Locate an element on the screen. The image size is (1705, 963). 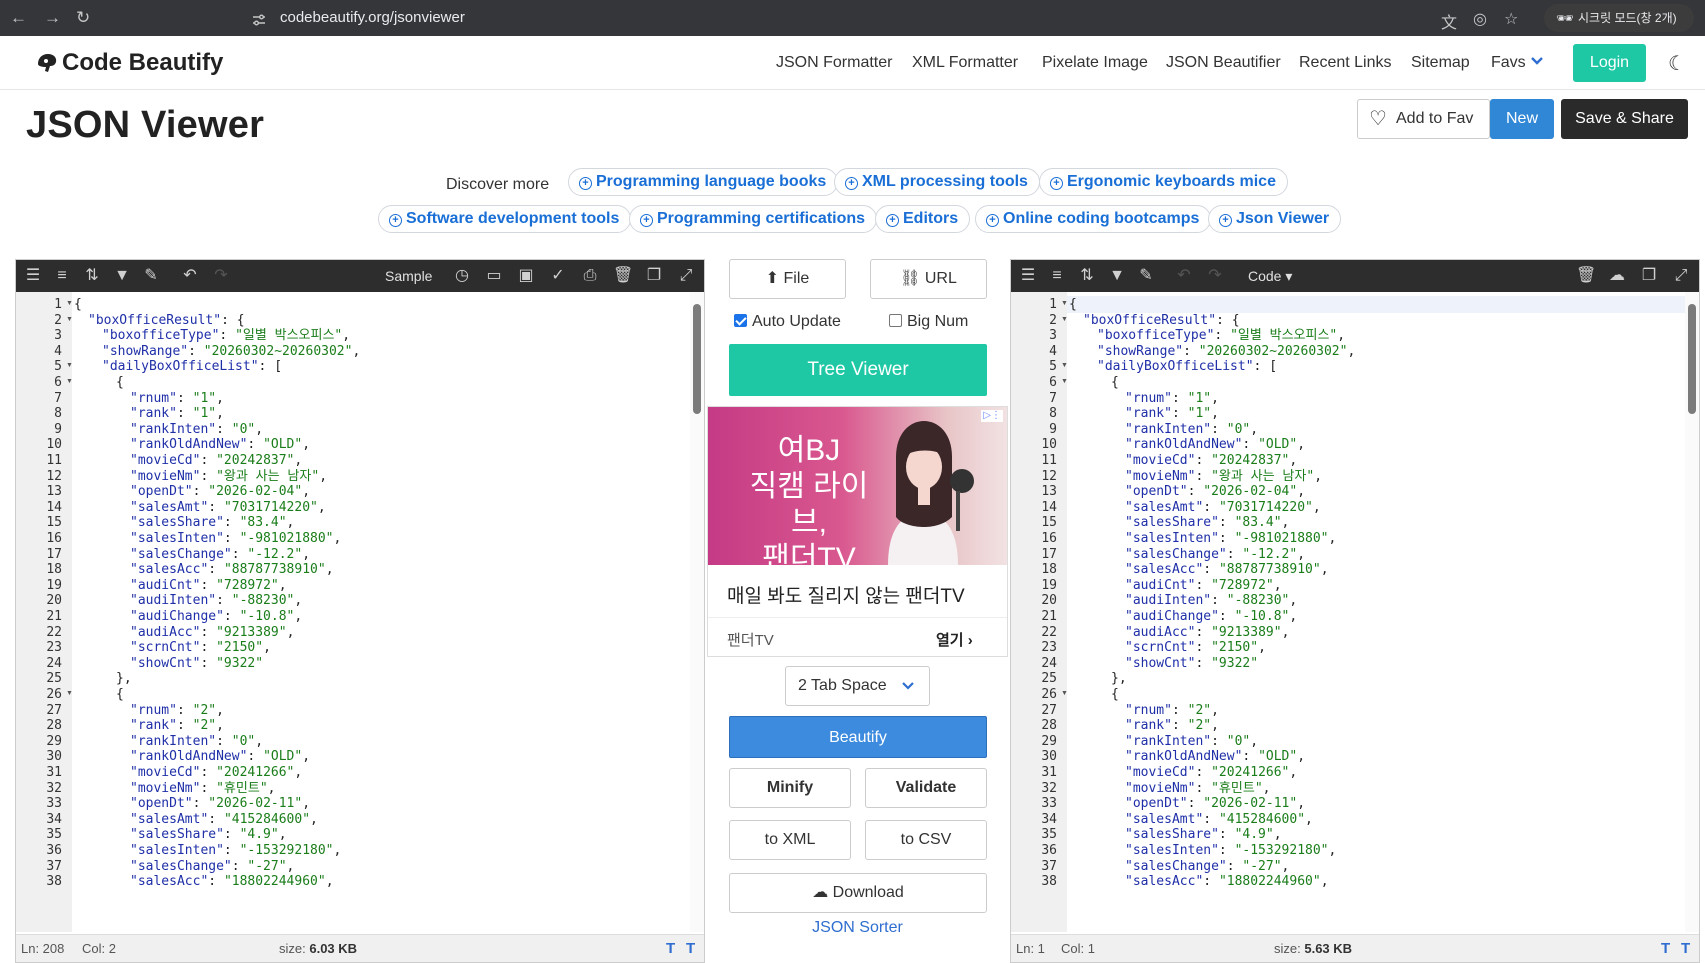
tree-viewer-button: Tree Viewer is located at coordinates (858, 370).